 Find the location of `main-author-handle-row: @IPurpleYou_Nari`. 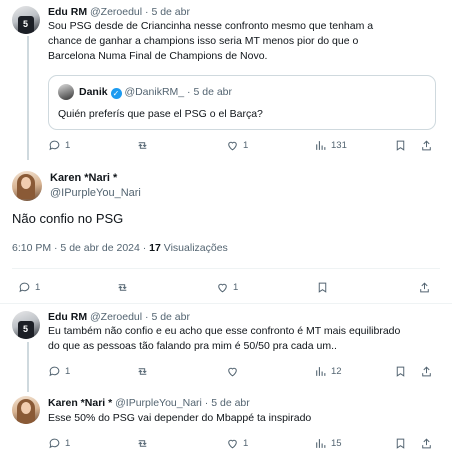

main-author-handle-row: @IPurpleYou_Nari is located at coordinates (95, 193).